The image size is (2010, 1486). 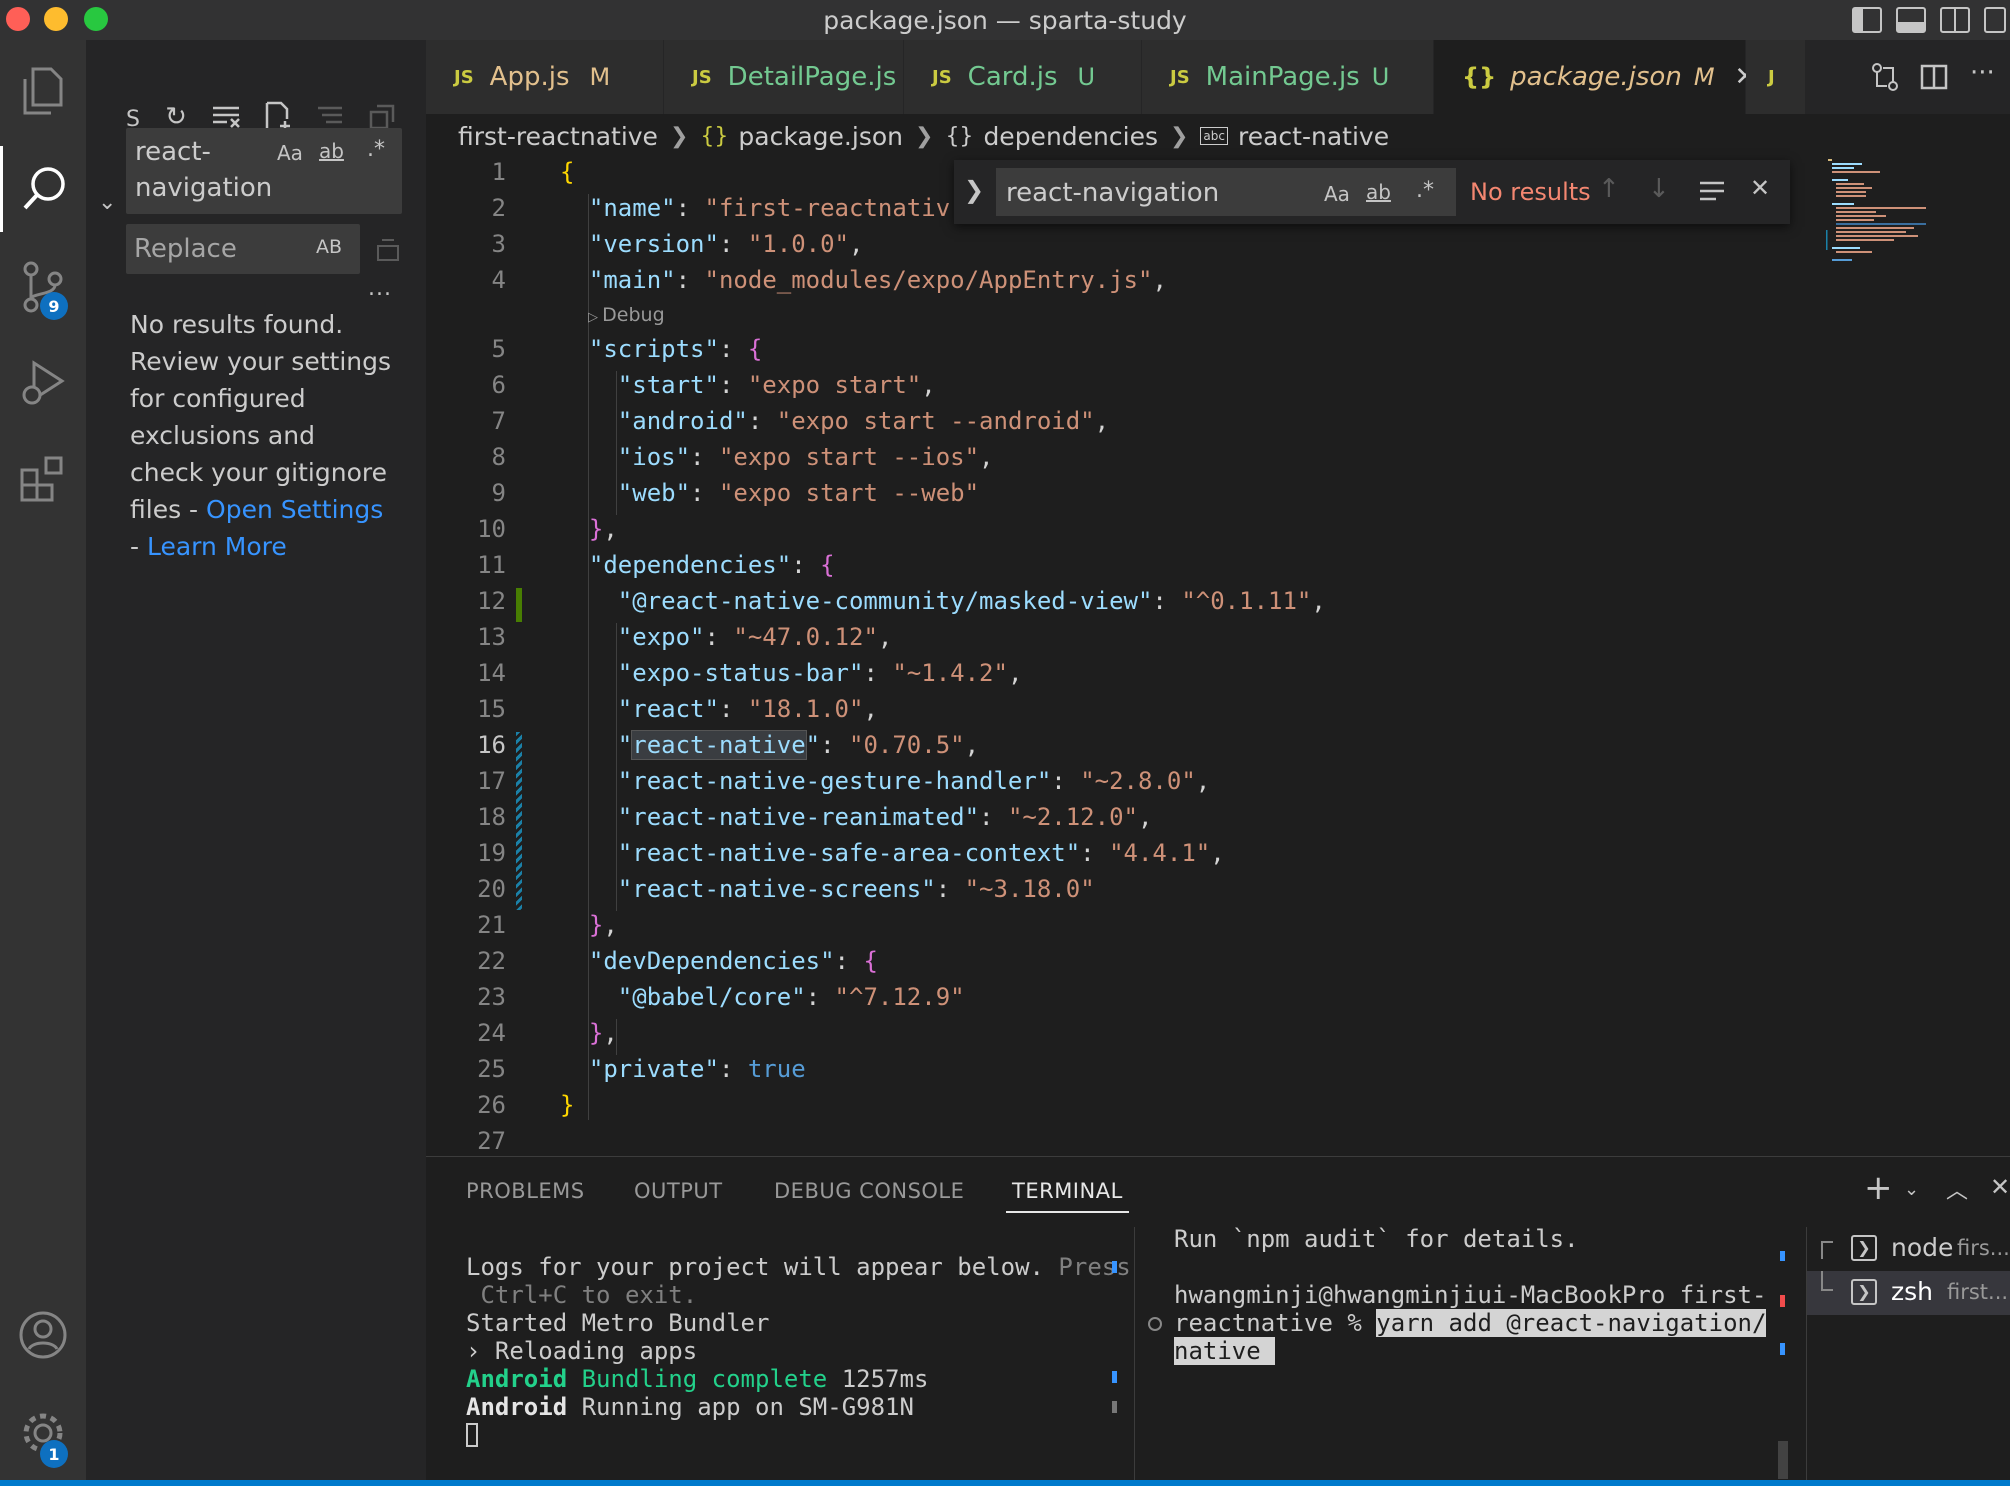 What do you see at coordinates (18, 19) in the screenshot?
I see `close-window-button` at bounding box center [18, 19].